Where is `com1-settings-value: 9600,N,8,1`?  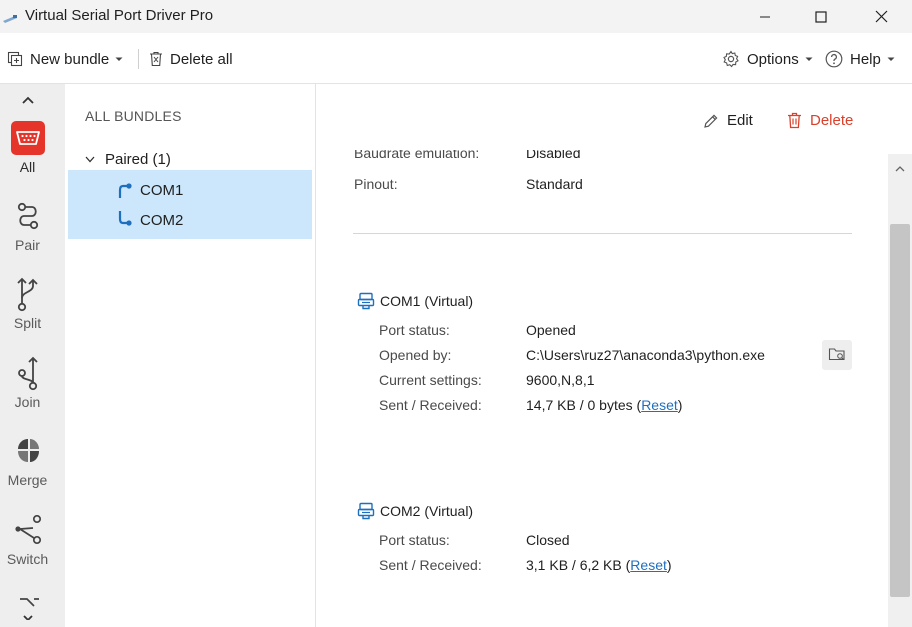 com1-settings-value: 9600,N,8,1 is located at coordinates (560, 380).